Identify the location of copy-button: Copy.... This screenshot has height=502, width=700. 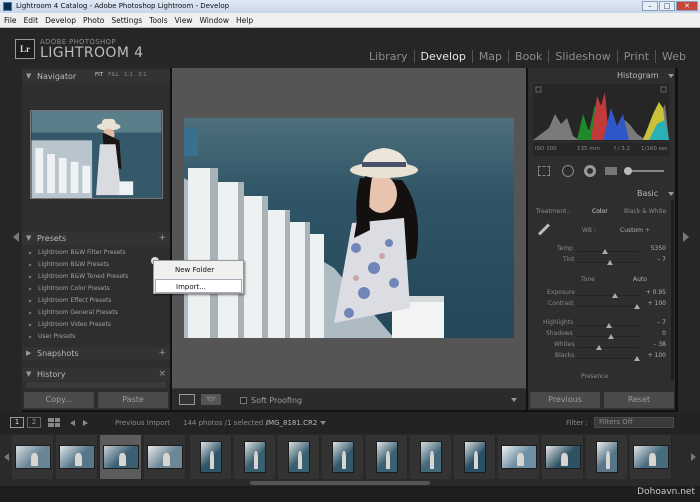
(59, 400).